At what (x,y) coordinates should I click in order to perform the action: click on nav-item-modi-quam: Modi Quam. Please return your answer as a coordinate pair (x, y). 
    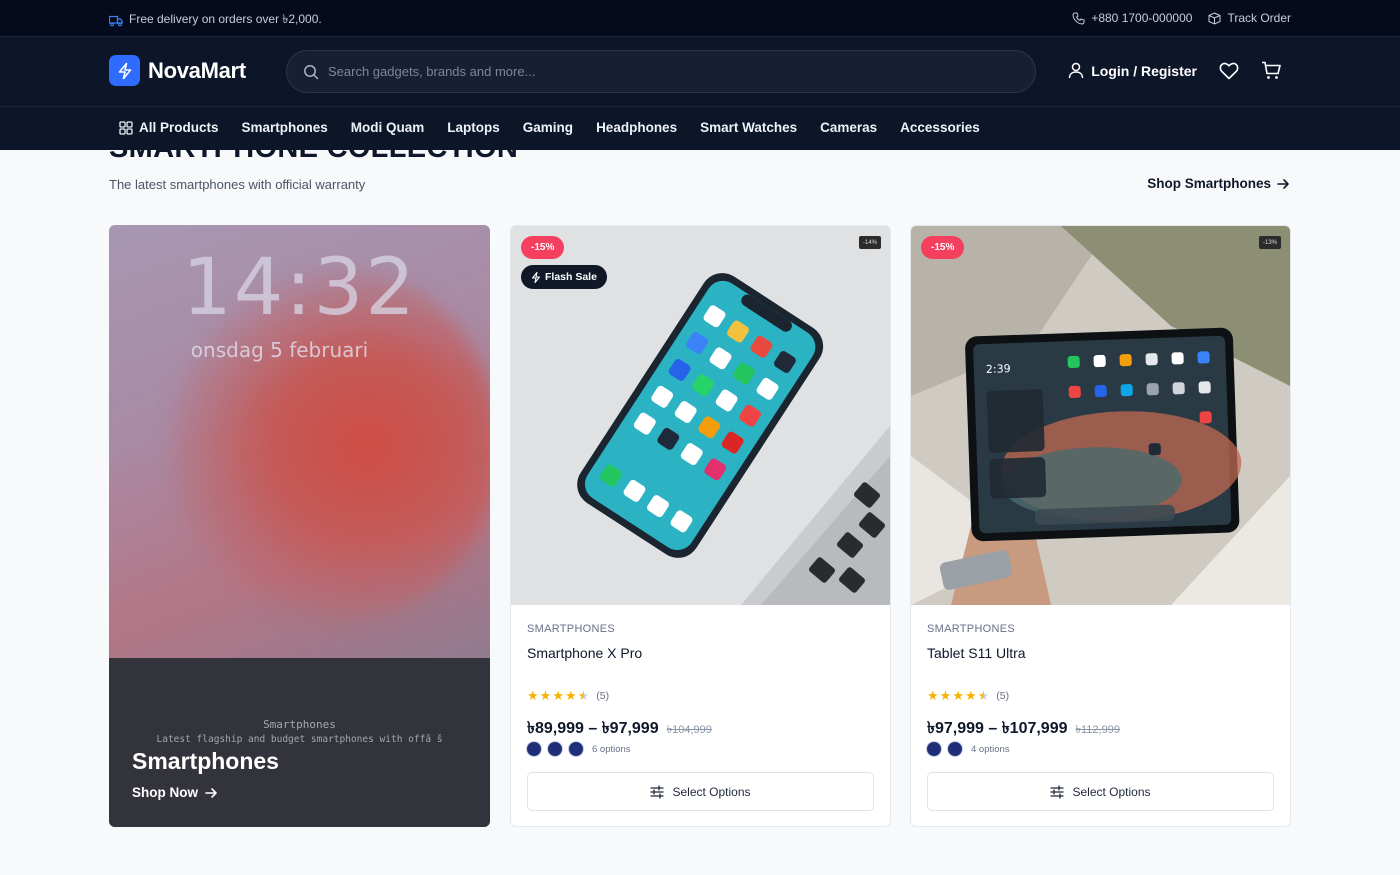
    Looking at the image, I should click on (388, 127).